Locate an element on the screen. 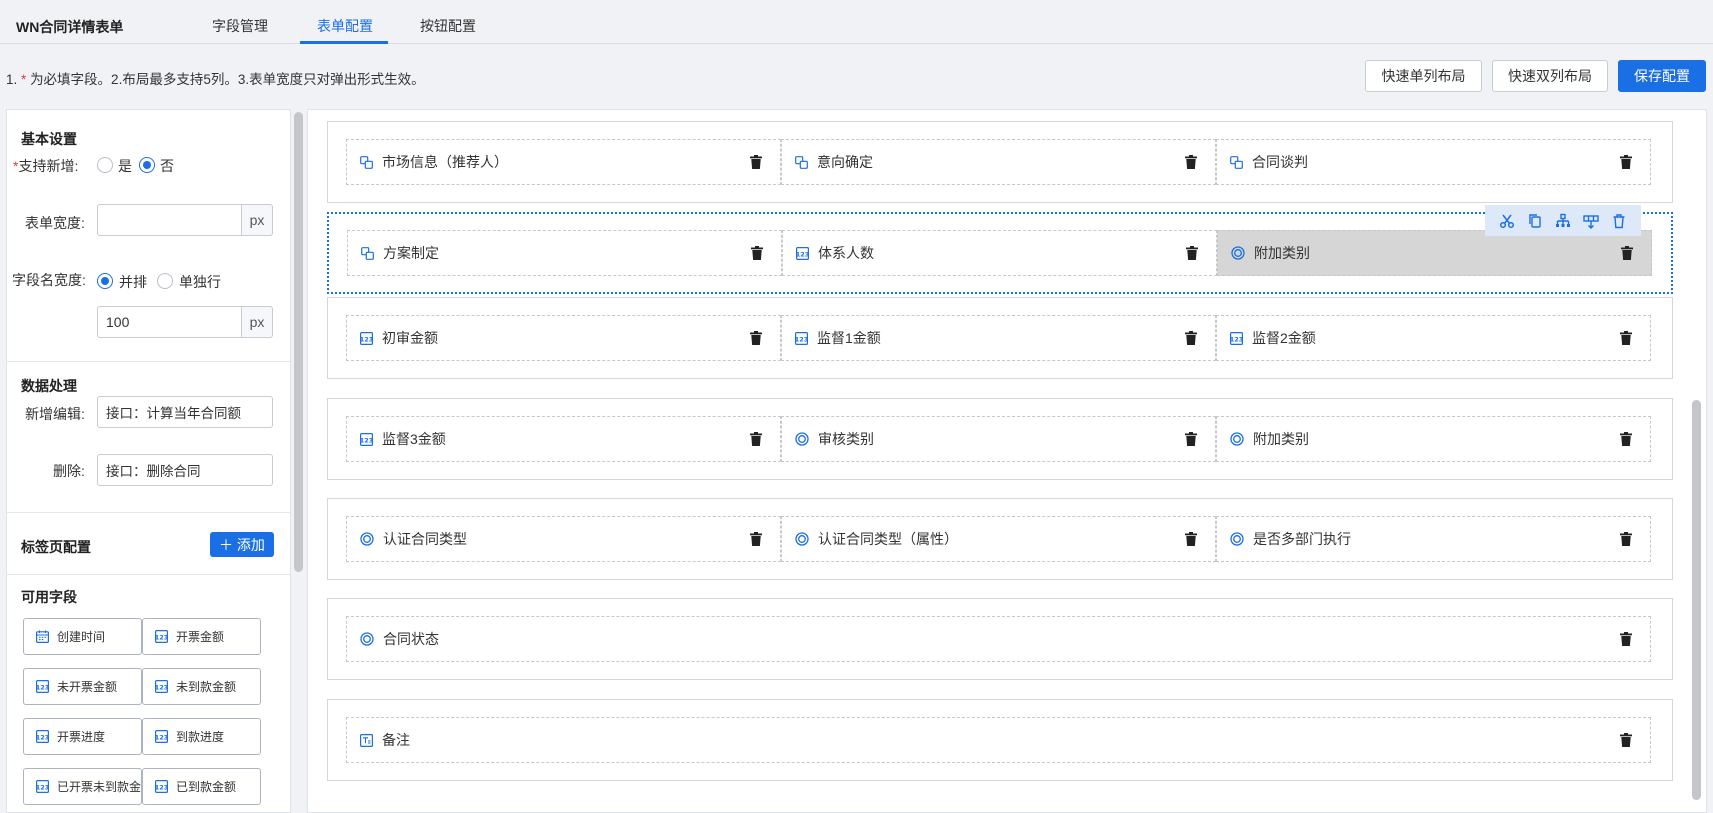 This screenshot has height=813, width=1713. field-cell: 方案制定 is located at coordinates (564, 253).